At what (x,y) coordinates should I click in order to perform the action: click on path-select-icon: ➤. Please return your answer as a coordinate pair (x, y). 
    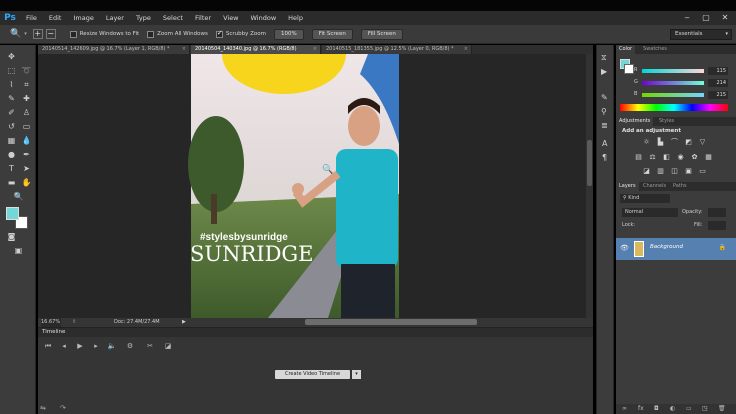
    Looking at the image, I should click on (26, 168).